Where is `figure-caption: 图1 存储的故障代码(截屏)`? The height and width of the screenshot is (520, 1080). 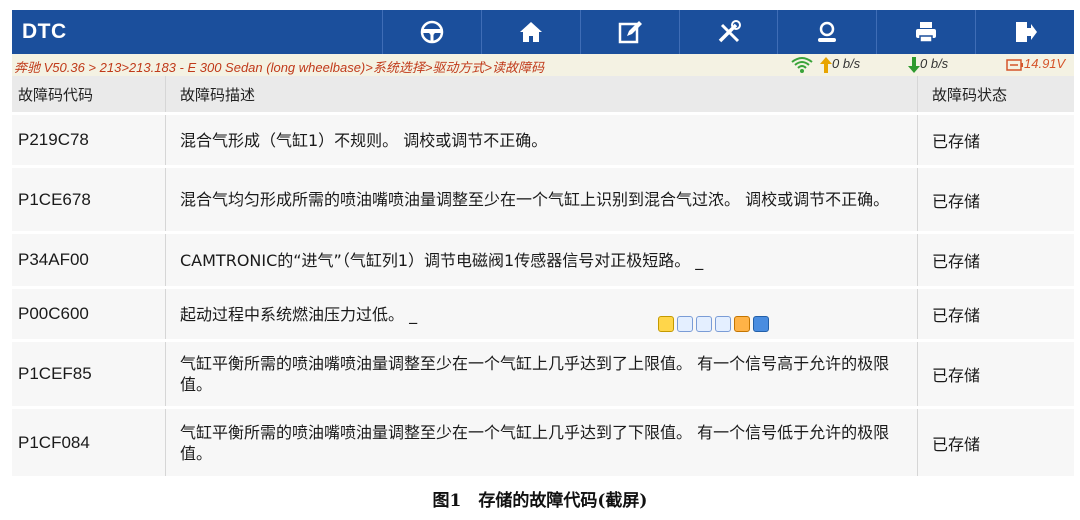 figure-caption: 图1 存储的故障代码(截屏) is located at coordinates (540, 501).